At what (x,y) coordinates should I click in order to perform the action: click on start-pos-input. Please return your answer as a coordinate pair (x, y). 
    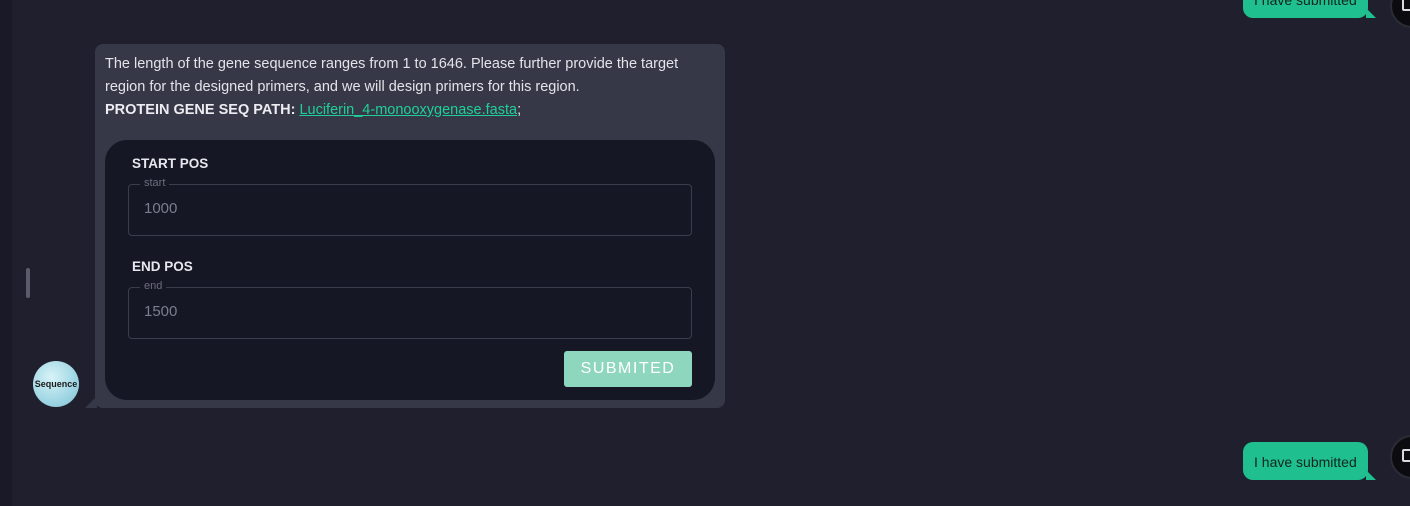
    Looking at the image, I should click on (404, 208).